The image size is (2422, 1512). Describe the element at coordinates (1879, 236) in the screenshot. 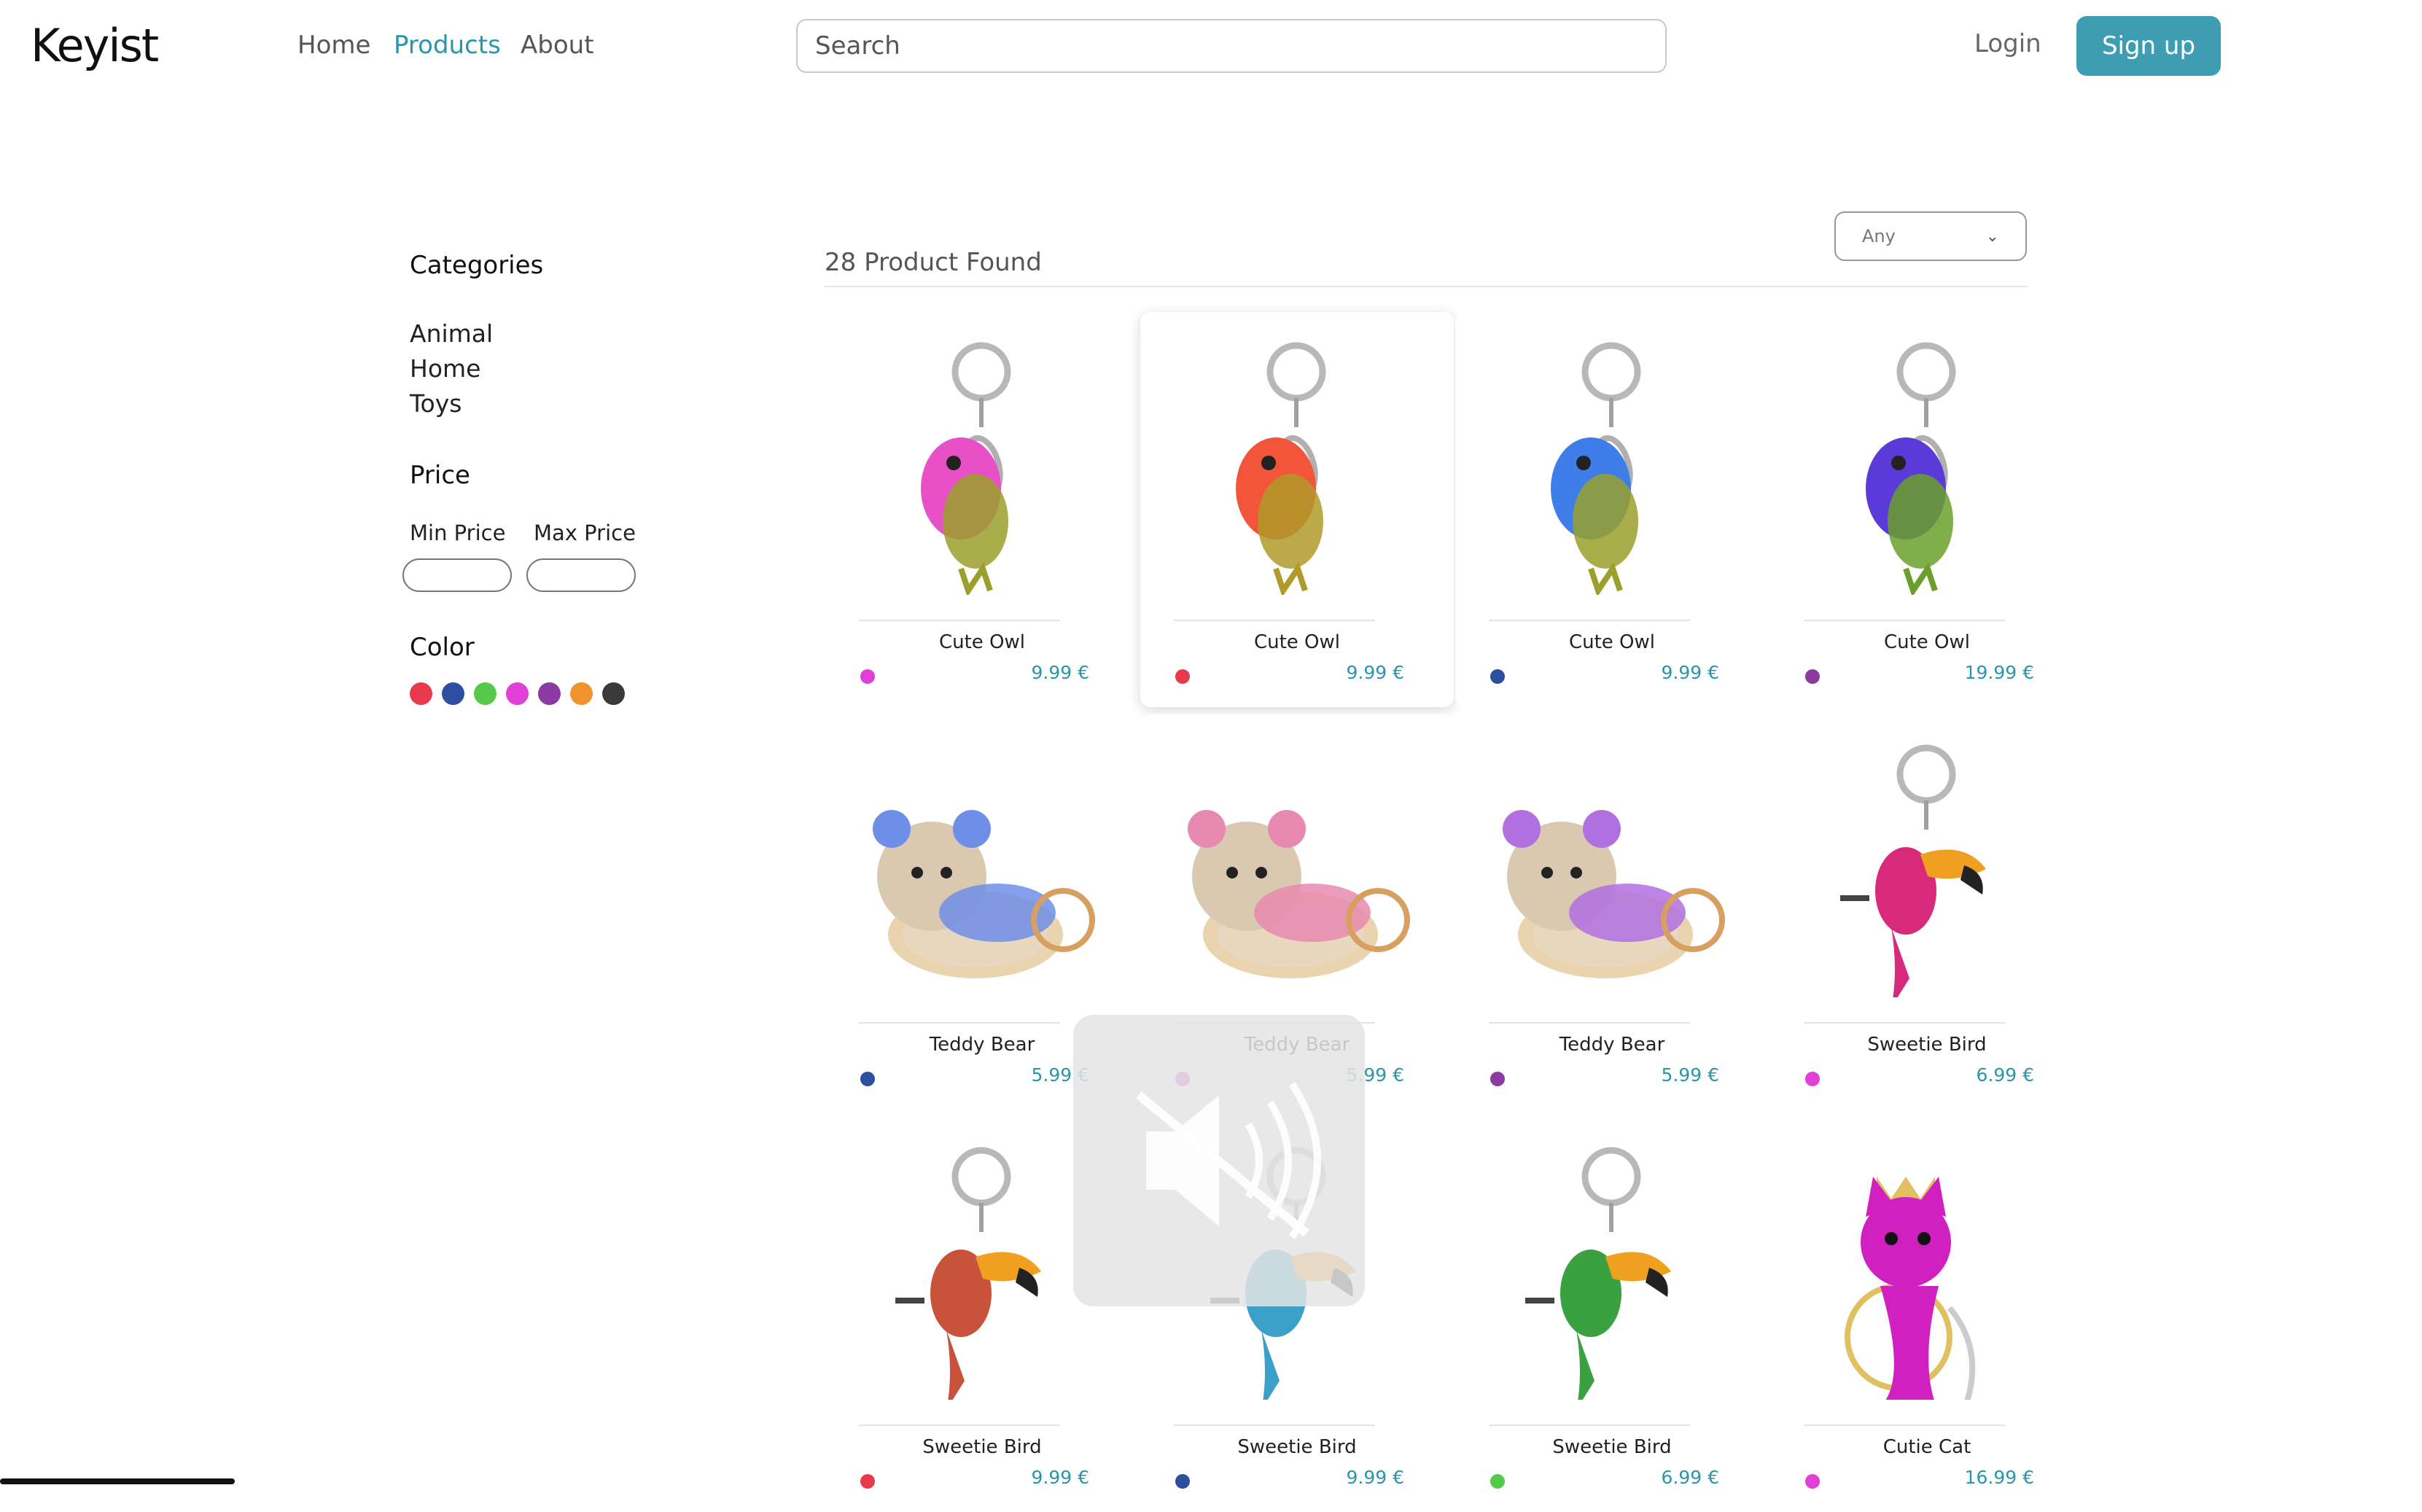

I see `sort-value: Any` at that location.